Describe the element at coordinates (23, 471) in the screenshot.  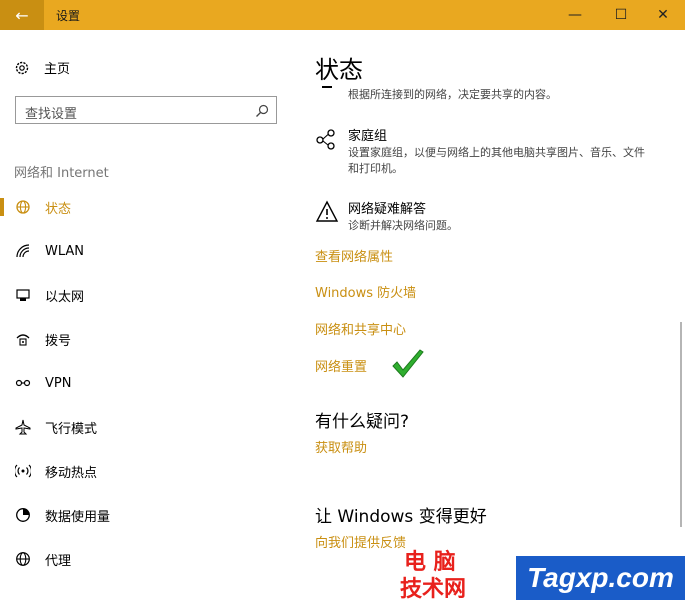
I see `hotspot-icon` at that location.